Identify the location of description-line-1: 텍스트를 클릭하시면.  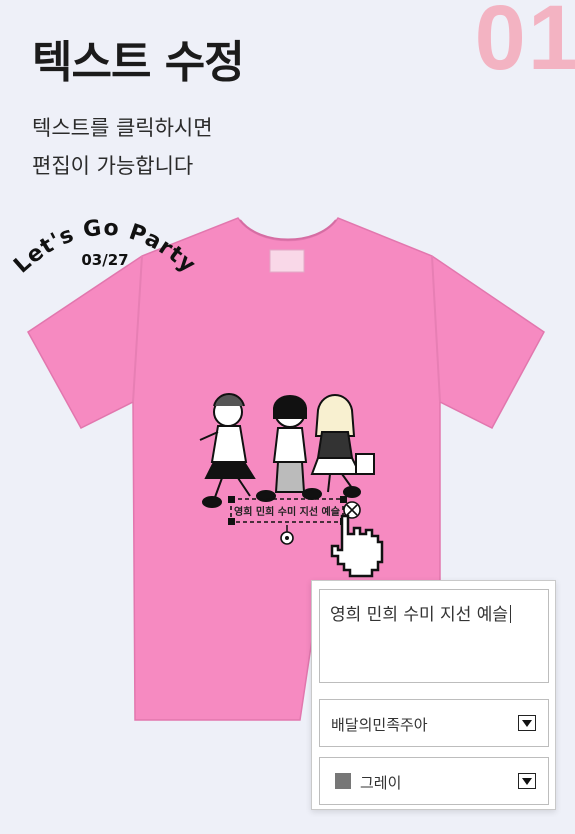
(122, 128).